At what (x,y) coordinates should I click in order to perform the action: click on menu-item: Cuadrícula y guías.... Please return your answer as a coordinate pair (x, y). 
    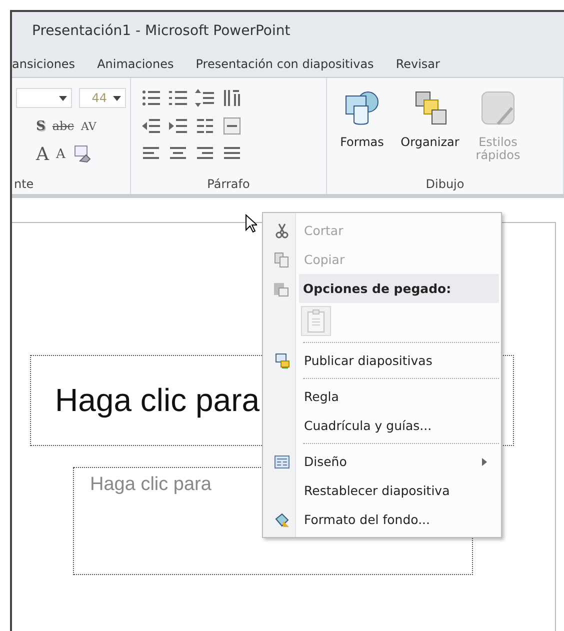
    Looking at the image, I should click on (382, 425).